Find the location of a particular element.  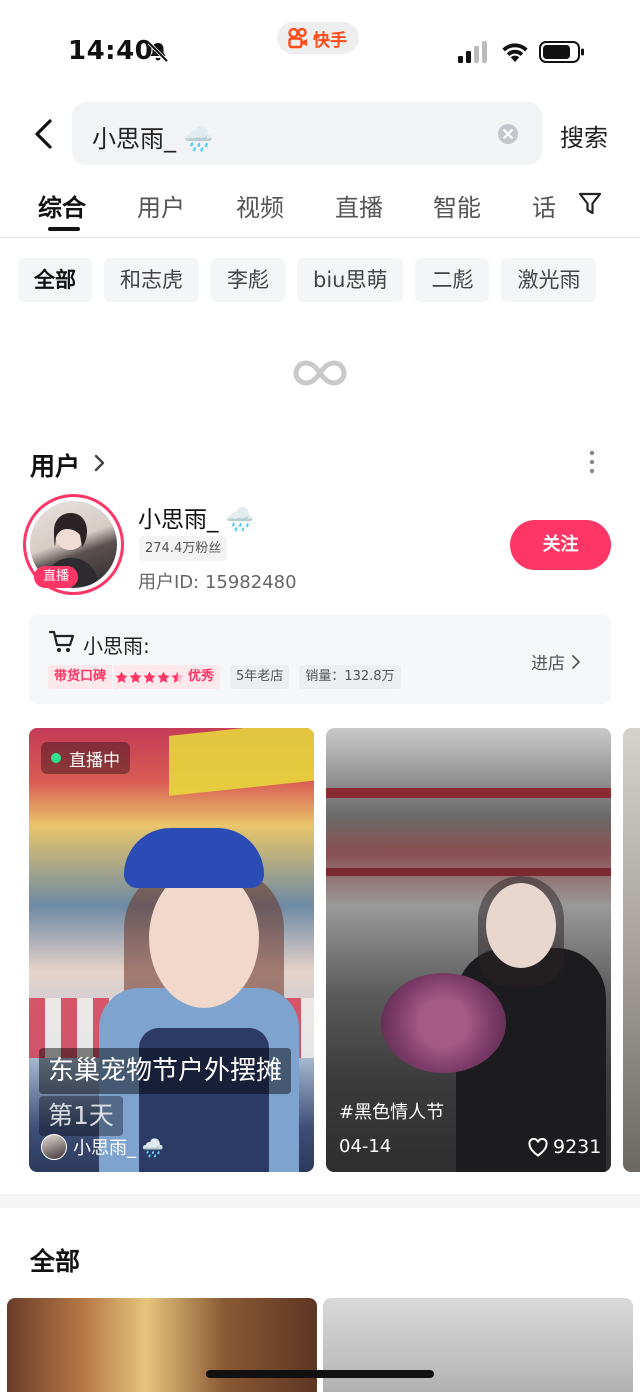

filter-chip-row: 全部 和志虎 李彪 biu思萌 二彪 激光雨 is located at coordinates (329, 280).